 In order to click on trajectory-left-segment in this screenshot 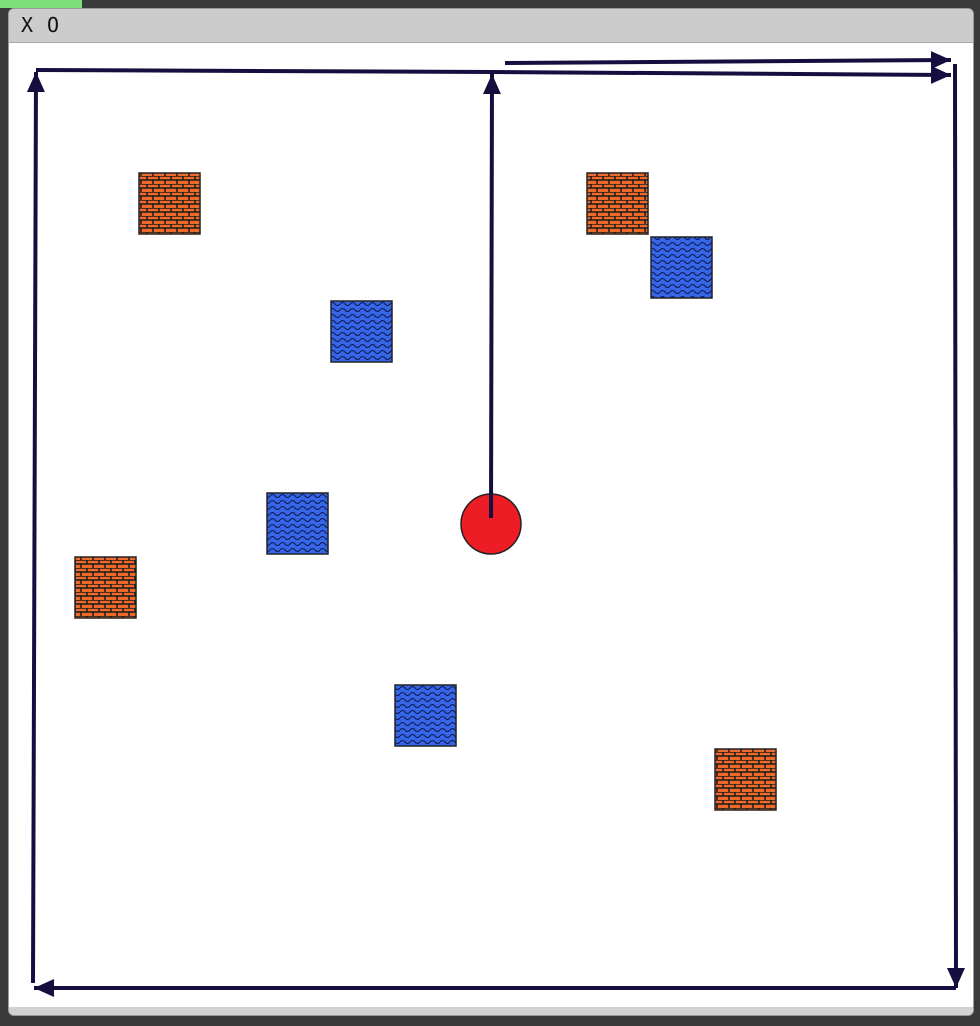, I will do `click(264, 71)`.